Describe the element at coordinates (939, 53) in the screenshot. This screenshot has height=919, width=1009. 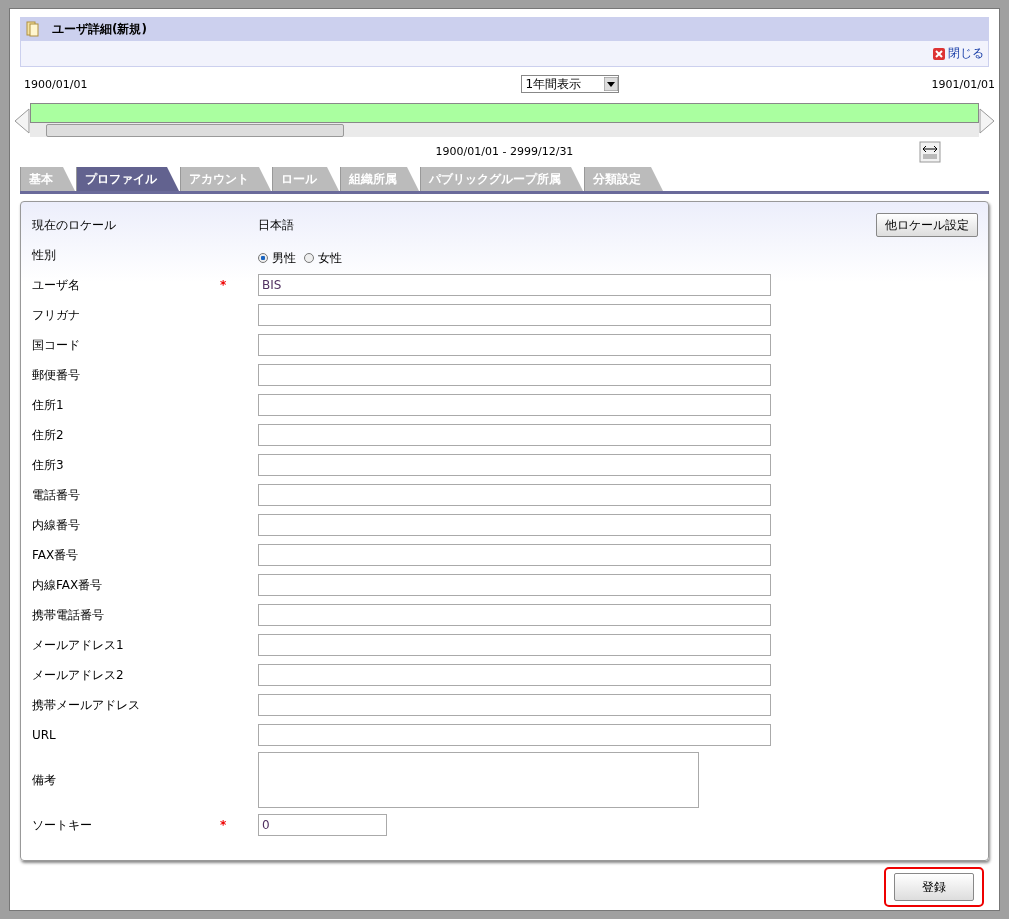
I see `close-icon` at that location.